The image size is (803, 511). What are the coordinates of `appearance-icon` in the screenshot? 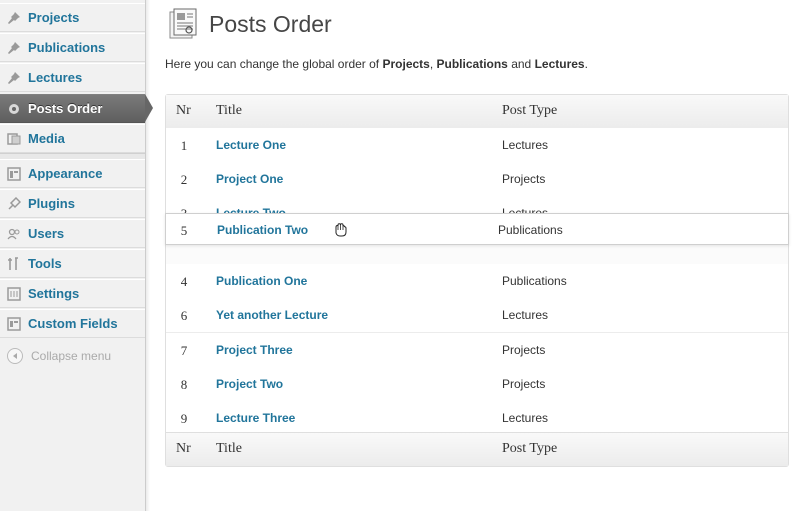 It's located at (14, 174).